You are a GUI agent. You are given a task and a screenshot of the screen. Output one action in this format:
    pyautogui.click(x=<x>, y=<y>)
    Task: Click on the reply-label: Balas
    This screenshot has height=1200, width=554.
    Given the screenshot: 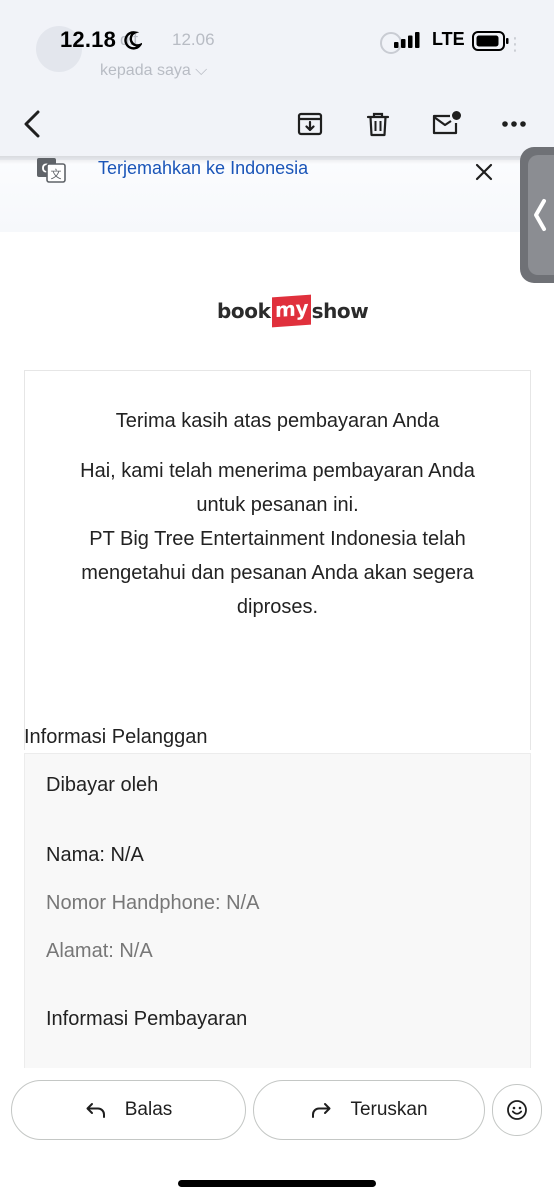 What is the action you would take?
    pyautogui.click(x=148, y=1109)
    